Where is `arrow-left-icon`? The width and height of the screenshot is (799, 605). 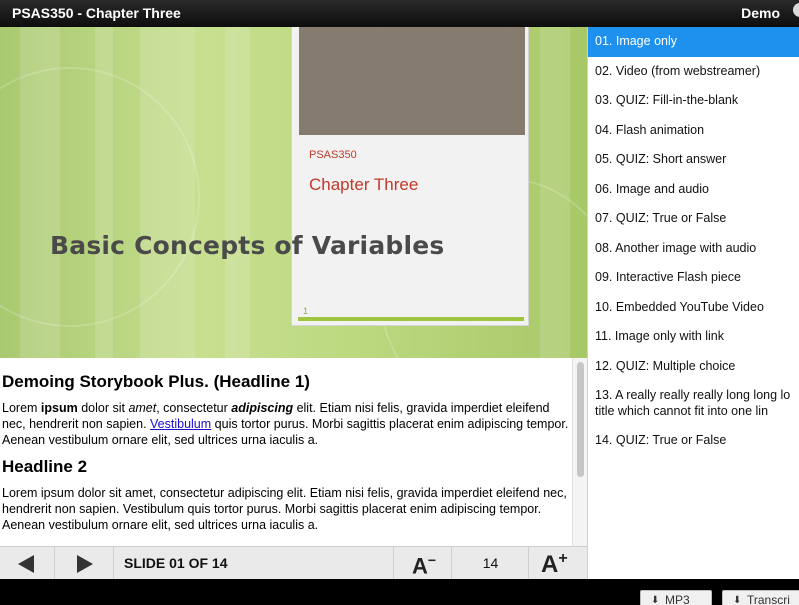 arrow-left-icon is located at coordinates (26, 564).